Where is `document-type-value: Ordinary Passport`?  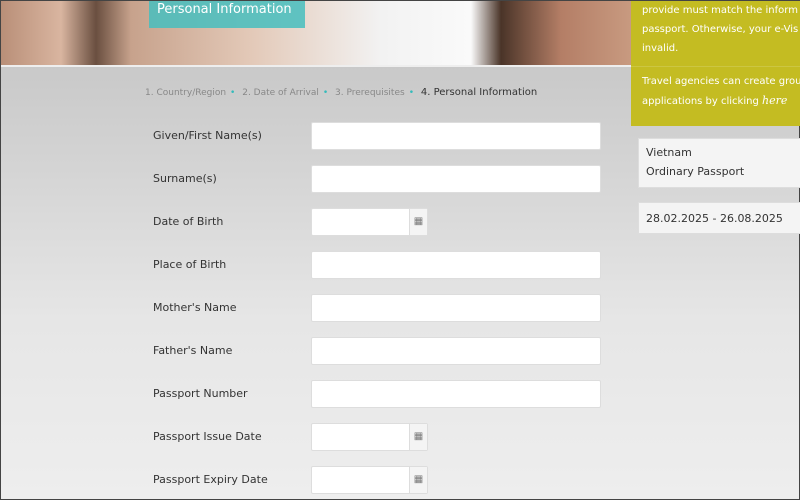 document-type-value: Ordinary Passport is located at coordinates (695, 171).